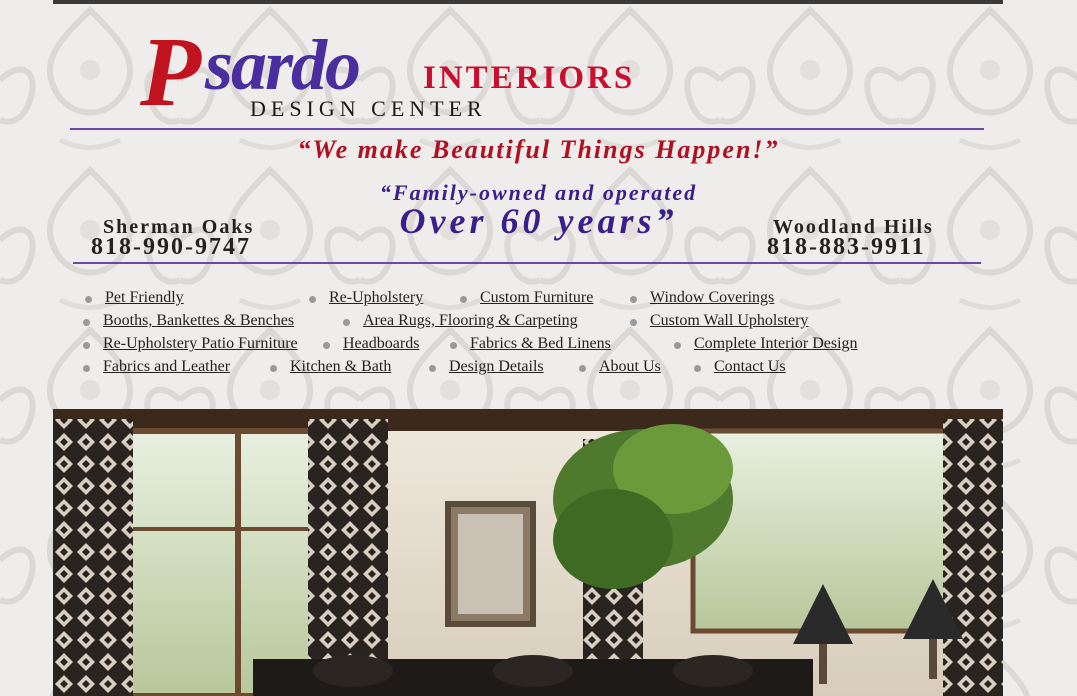  What do you see at coordinates (740, 367) in the screenshot?
I see `nav-link-contact-us: Contact Us` at bounding box center [740, 367].